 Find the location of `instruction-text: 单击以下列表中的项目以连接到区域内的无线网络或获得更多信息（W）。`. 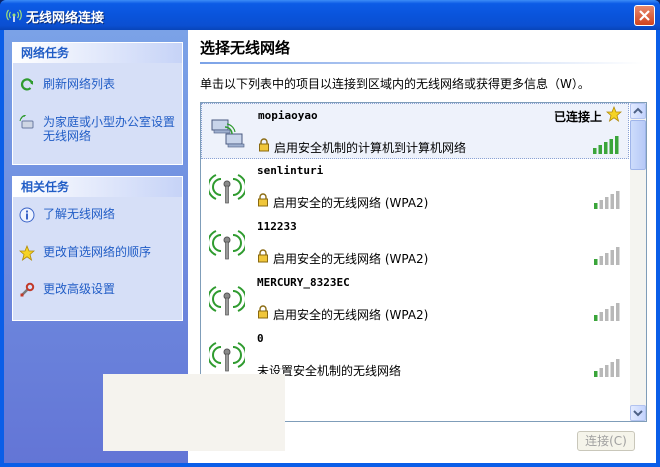

instruction-text: 单击以下列表中的项目以连接到区域内的无线网络或获得更多信息（W）。 is located at coordinates (395, 84).